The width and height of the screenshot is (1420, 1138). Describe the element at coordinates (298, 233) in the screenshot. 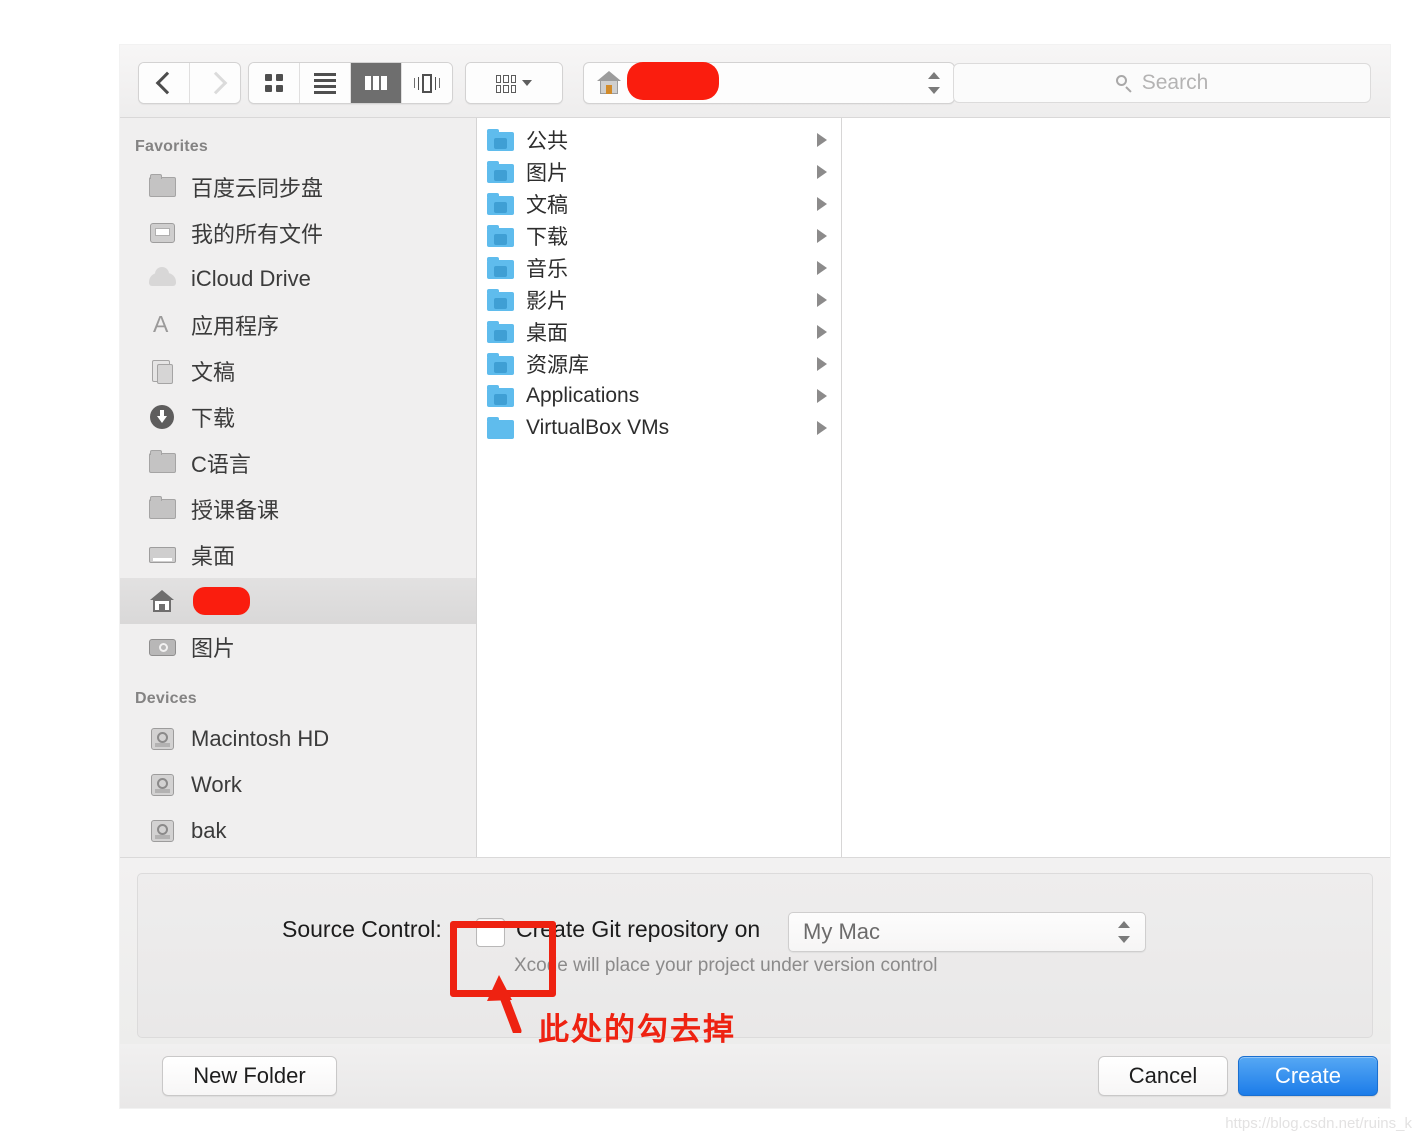

I see `sidebar-item-all-my-files: 我的所有文件` at that location.